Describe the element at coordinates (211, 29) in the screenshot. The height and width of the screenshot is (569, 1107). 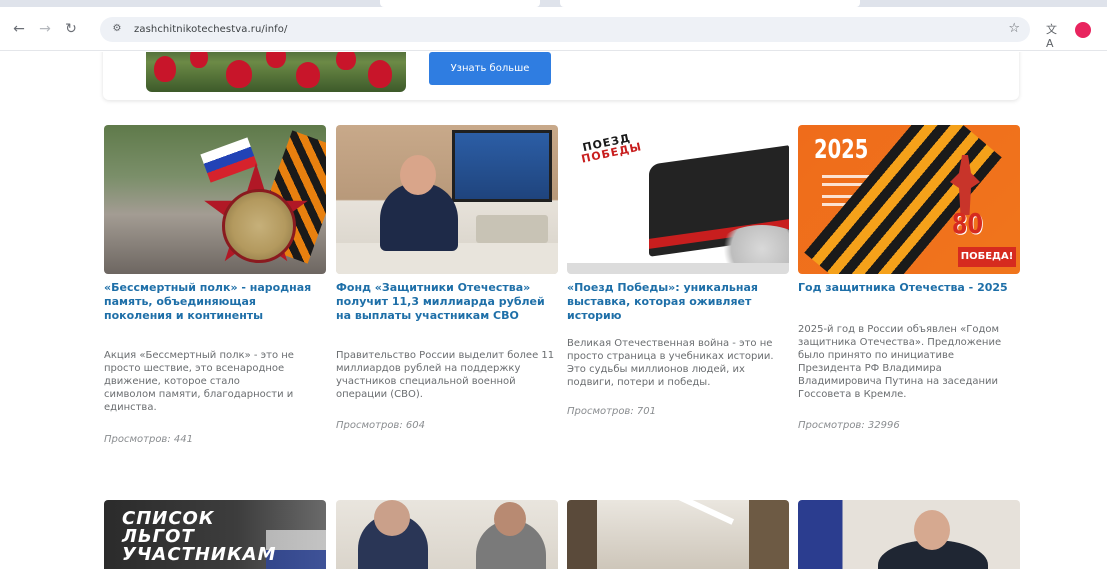
I see `url-text: zashchitnikotechestva.ru/info/` at that location.